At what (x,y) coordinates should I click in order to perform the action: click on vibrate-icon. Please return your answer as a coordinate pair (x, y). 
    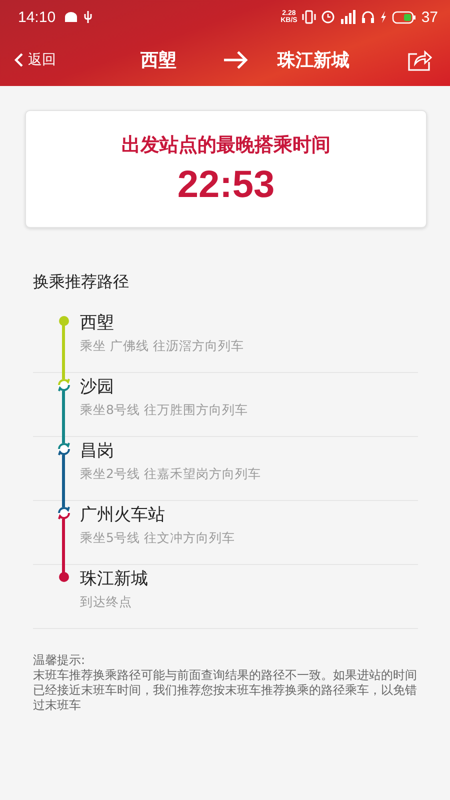
    Looking at the image, I should click on (309, 17).